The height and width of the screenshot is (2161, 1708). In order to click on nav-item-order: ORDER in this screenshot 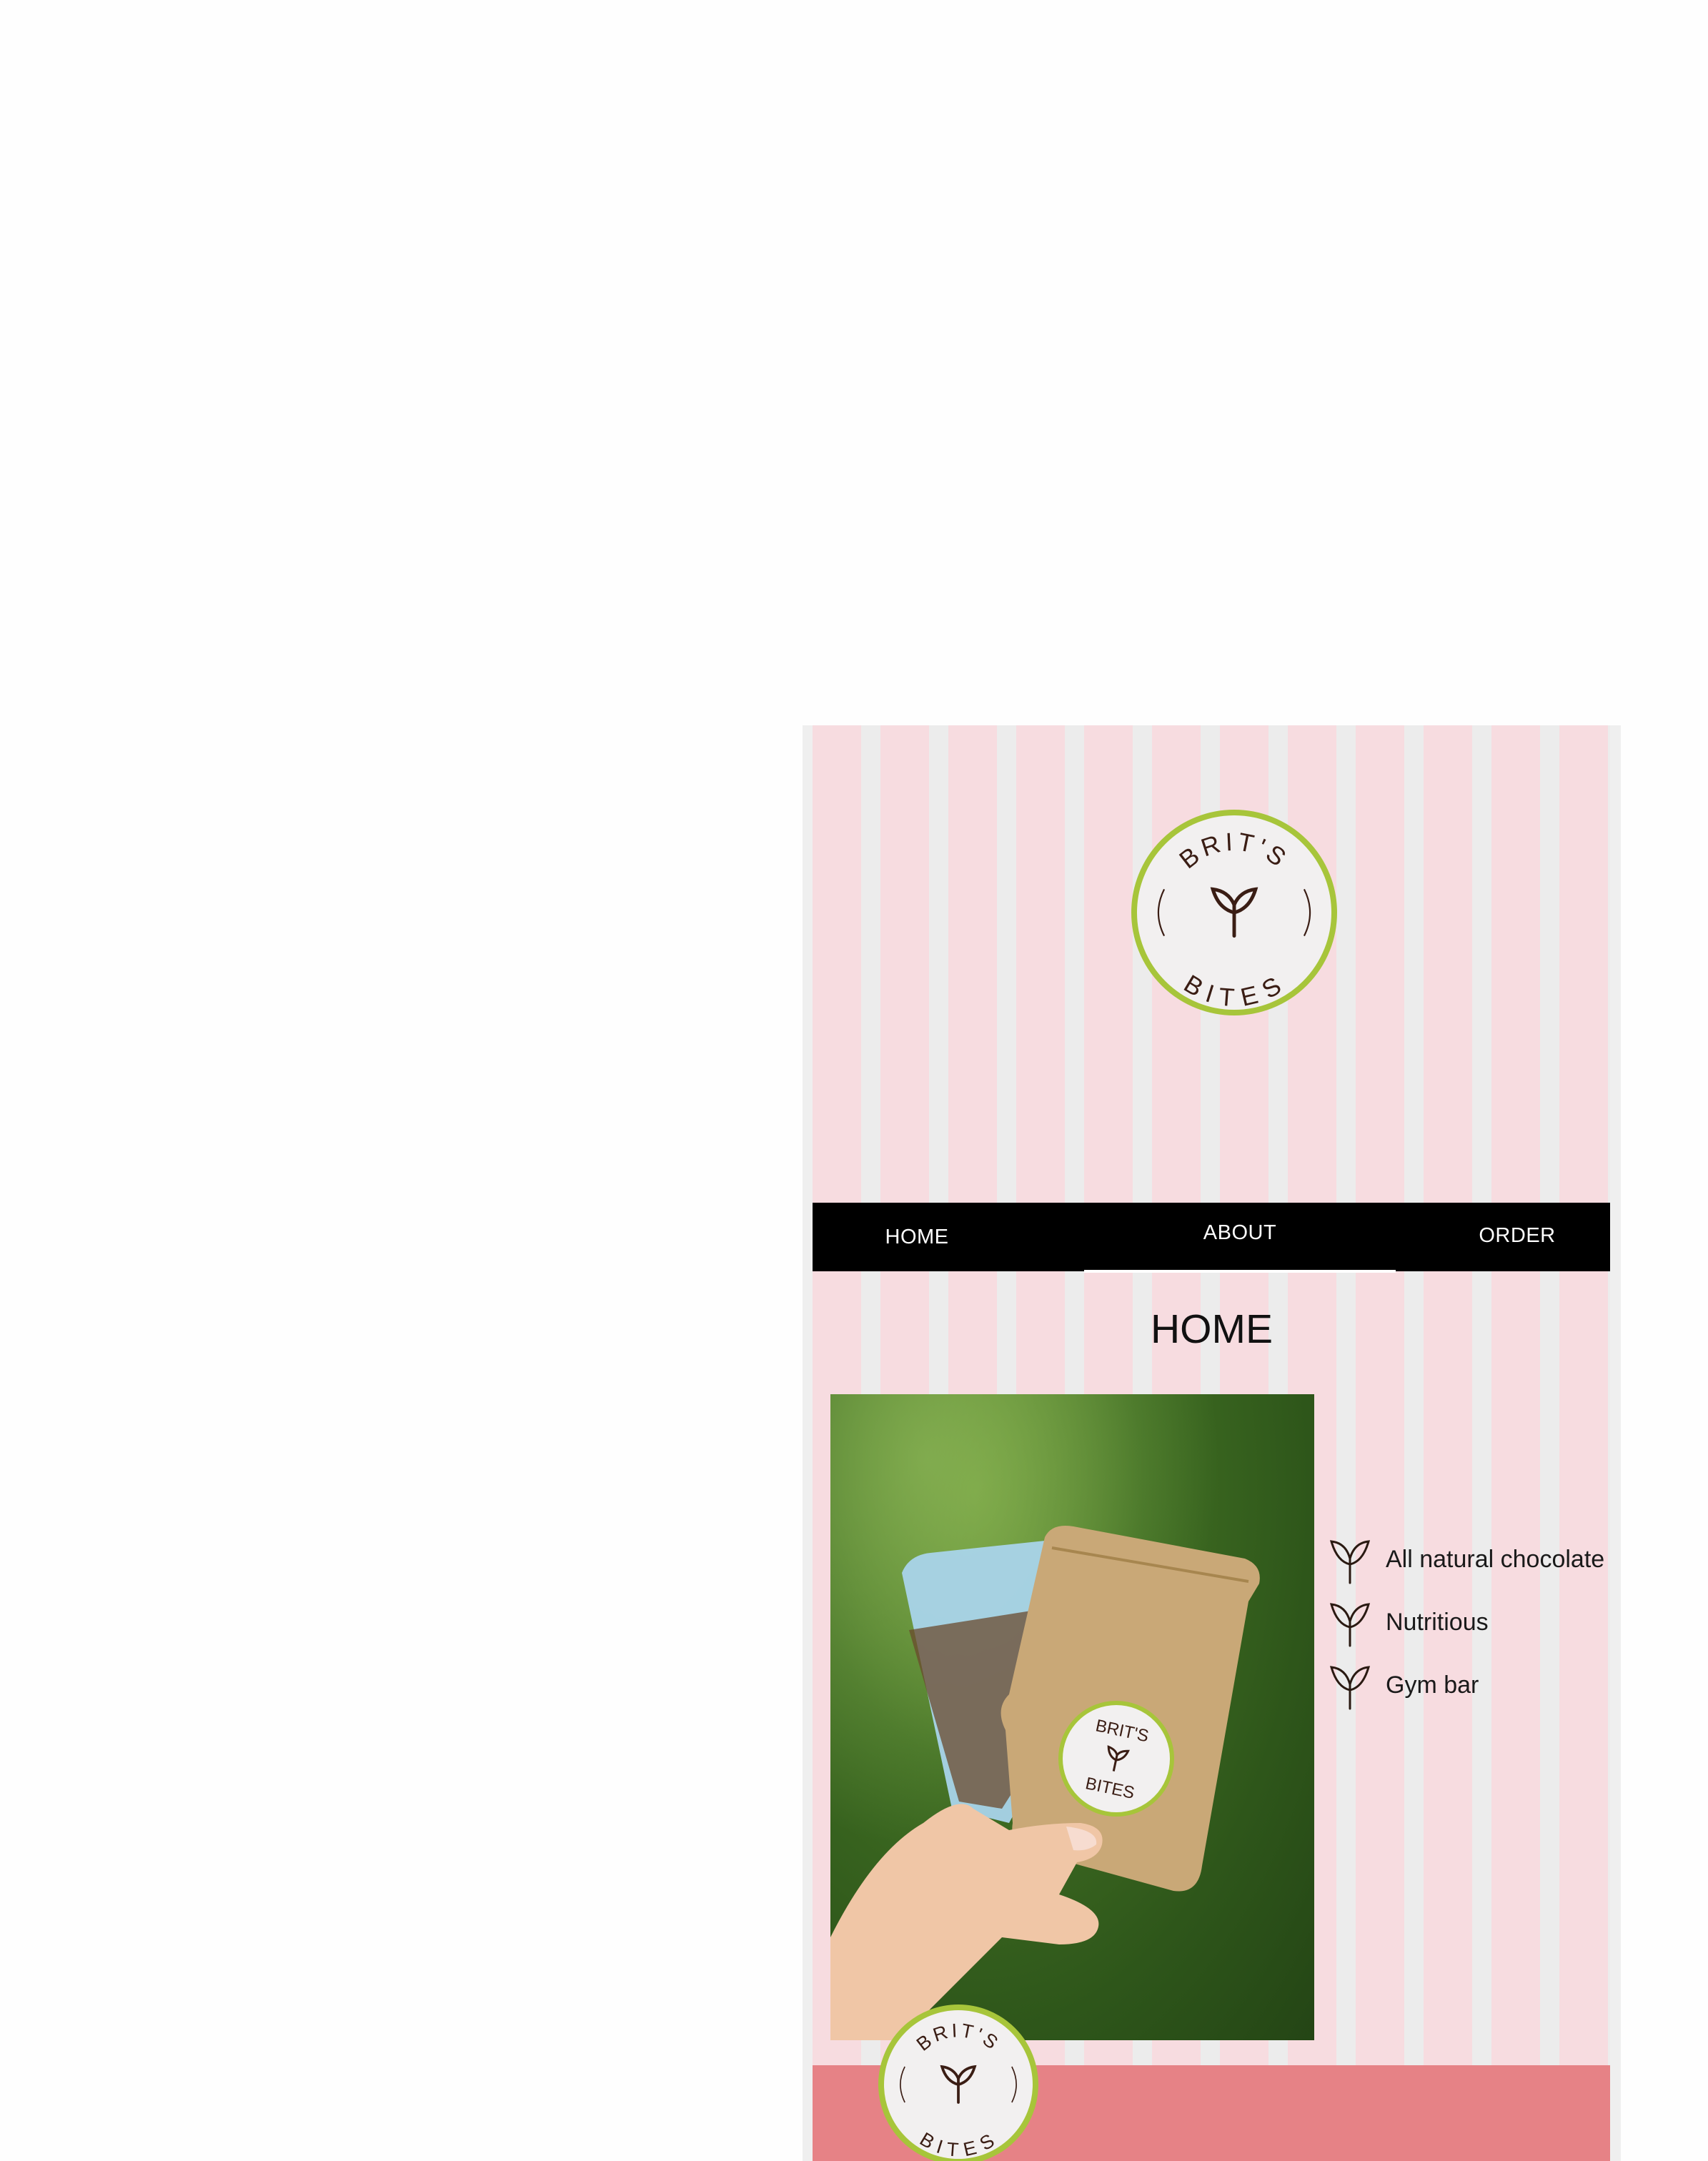, I will do `click(1509, 1235)`.